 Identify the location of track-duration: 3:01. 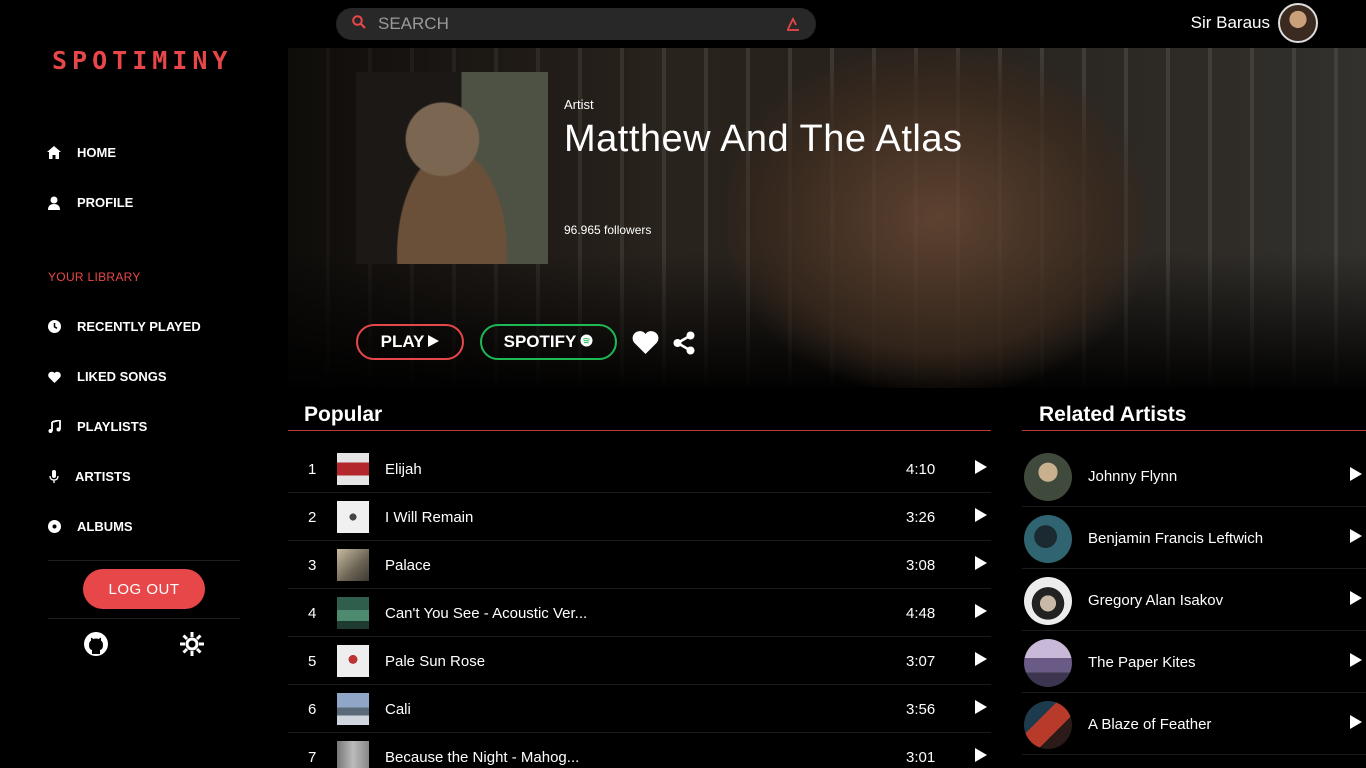
(921, 757).